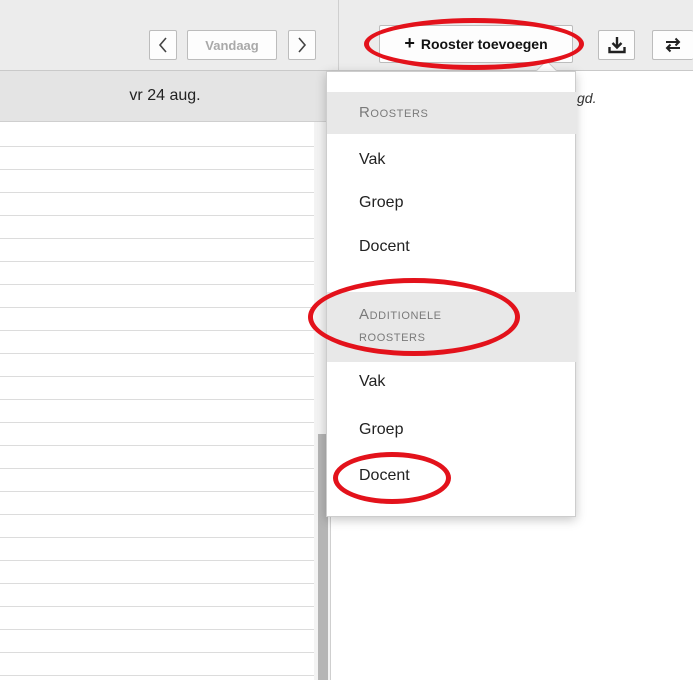 The width and height of the screenshot is (693, 680). What do you see at coordinates (372, 160) in the screenshot?
I see `menu-item-vak: Vak` at bounding box center [372, 160].